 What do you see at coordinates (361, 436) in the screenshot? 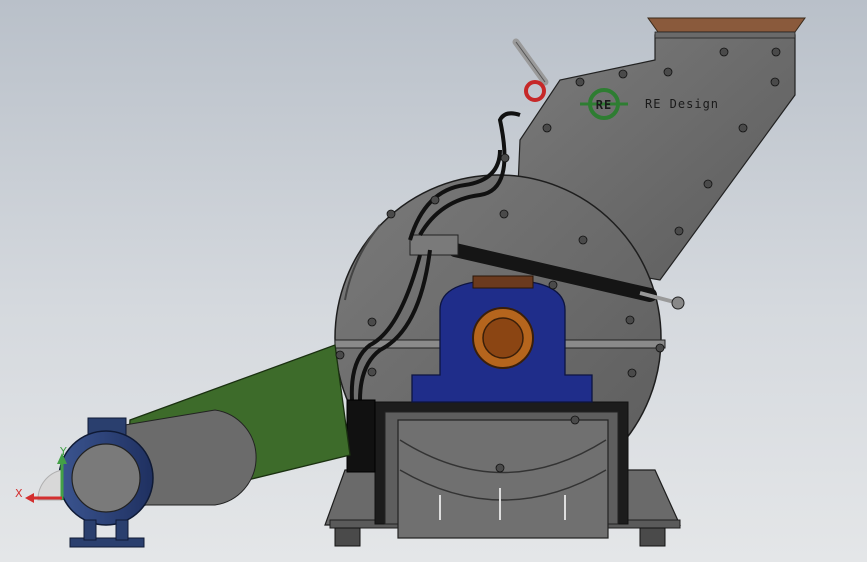
I see `control-box` at bounding box center [361, 436].